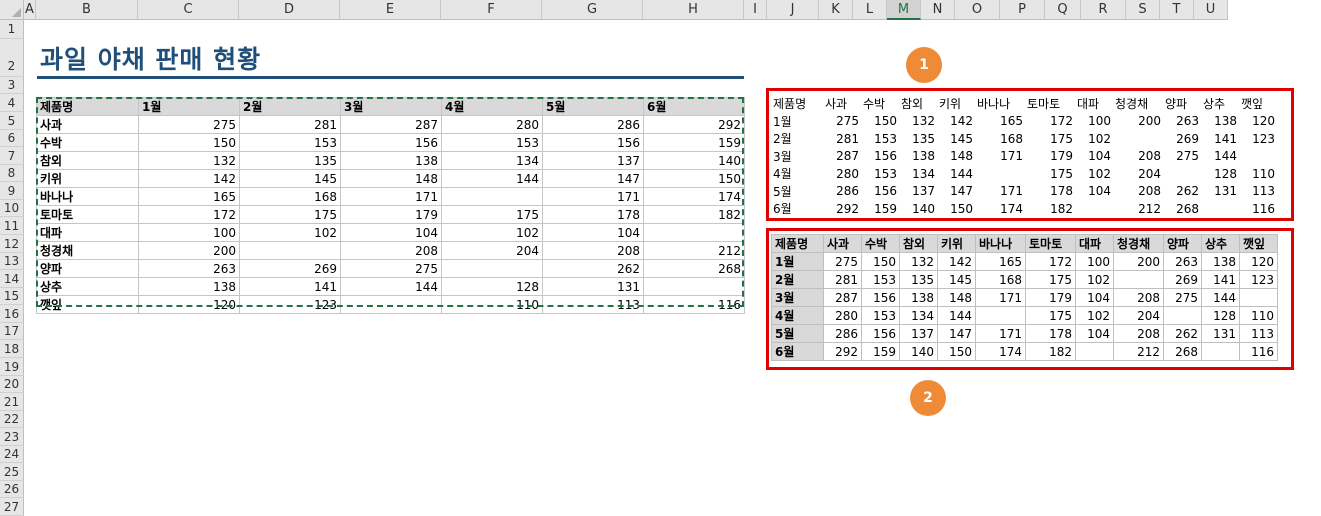  Describe the element at coordinates (87, 286) in the screenshot. I see `product-name-cell: 상추` at that location.